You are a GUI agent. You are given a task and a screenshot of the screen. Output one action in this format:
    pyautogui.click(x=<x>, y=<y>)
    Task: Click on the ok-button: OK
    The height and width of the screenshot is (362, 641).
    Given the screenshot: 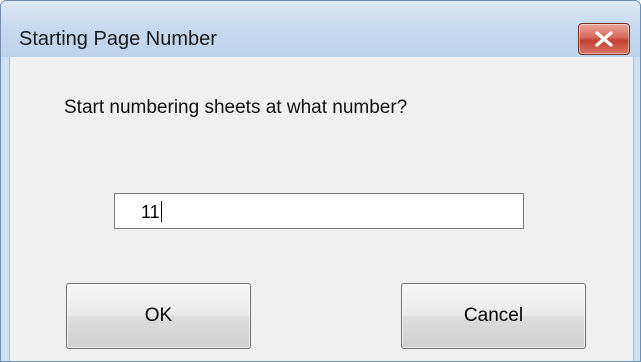 What is the action you would take?
    pyautogui.click(x=158, y=316)
    